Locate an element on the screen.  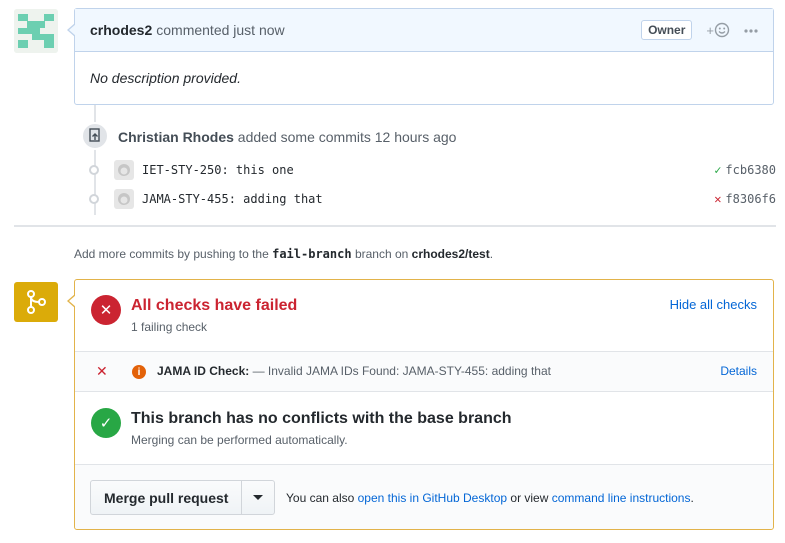
owner-badge: Owner is located at coordinates (667, 30).